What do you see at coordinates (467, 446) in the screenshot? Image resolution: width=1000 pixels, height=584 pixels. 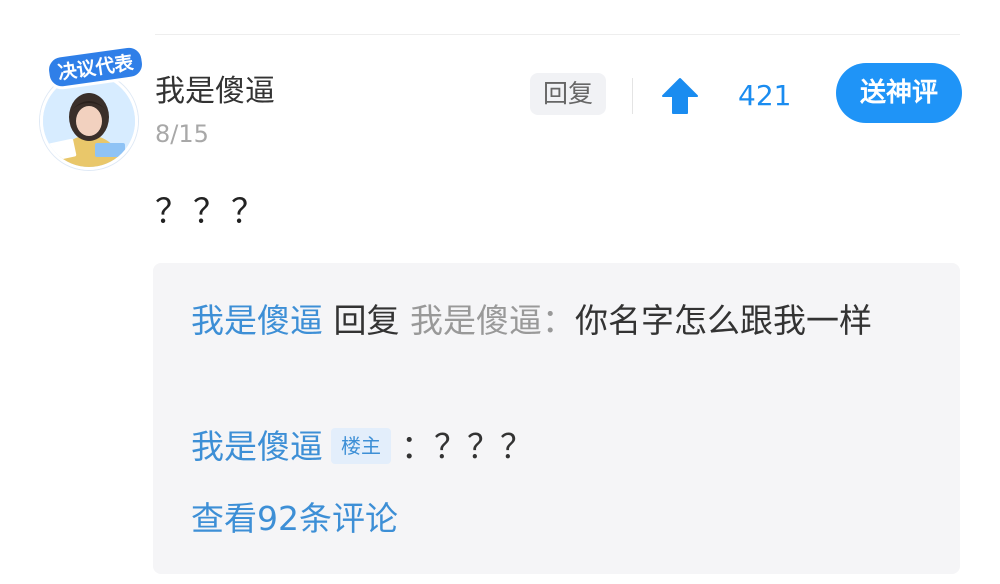 I see `reply-text: ：？？？` at bounding box center [467, 446].